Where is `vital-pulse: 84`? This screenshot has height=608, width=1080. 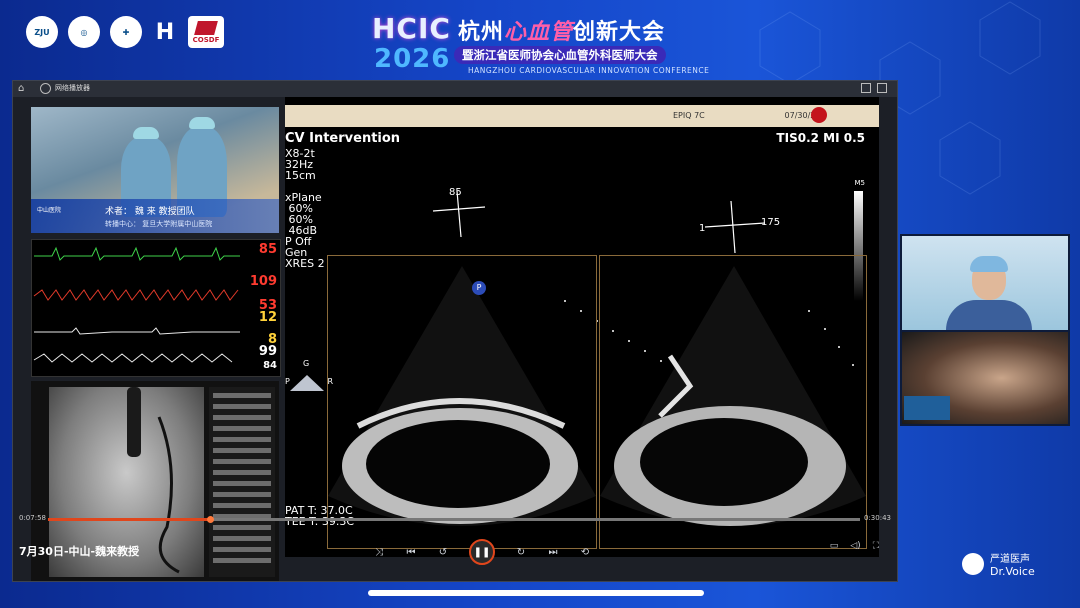 vital-pulse: 84 is located at coordinates (270, 365).